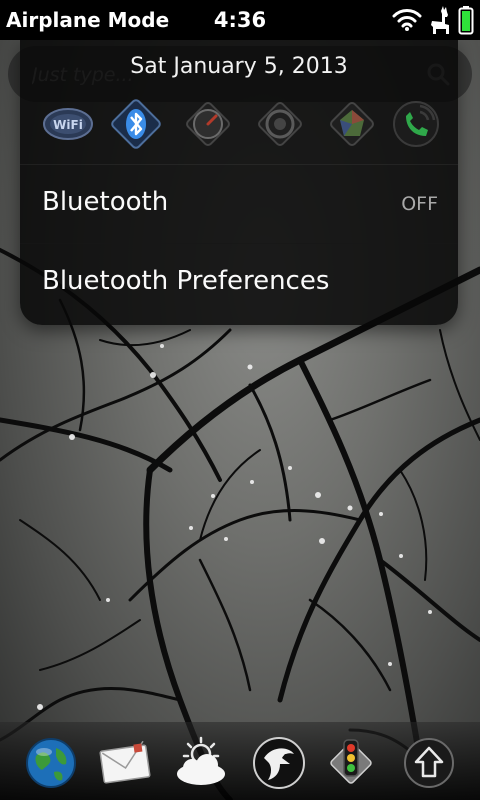  I want to click on status-bar: Airplane Mode 4:36, so click(240, 20).